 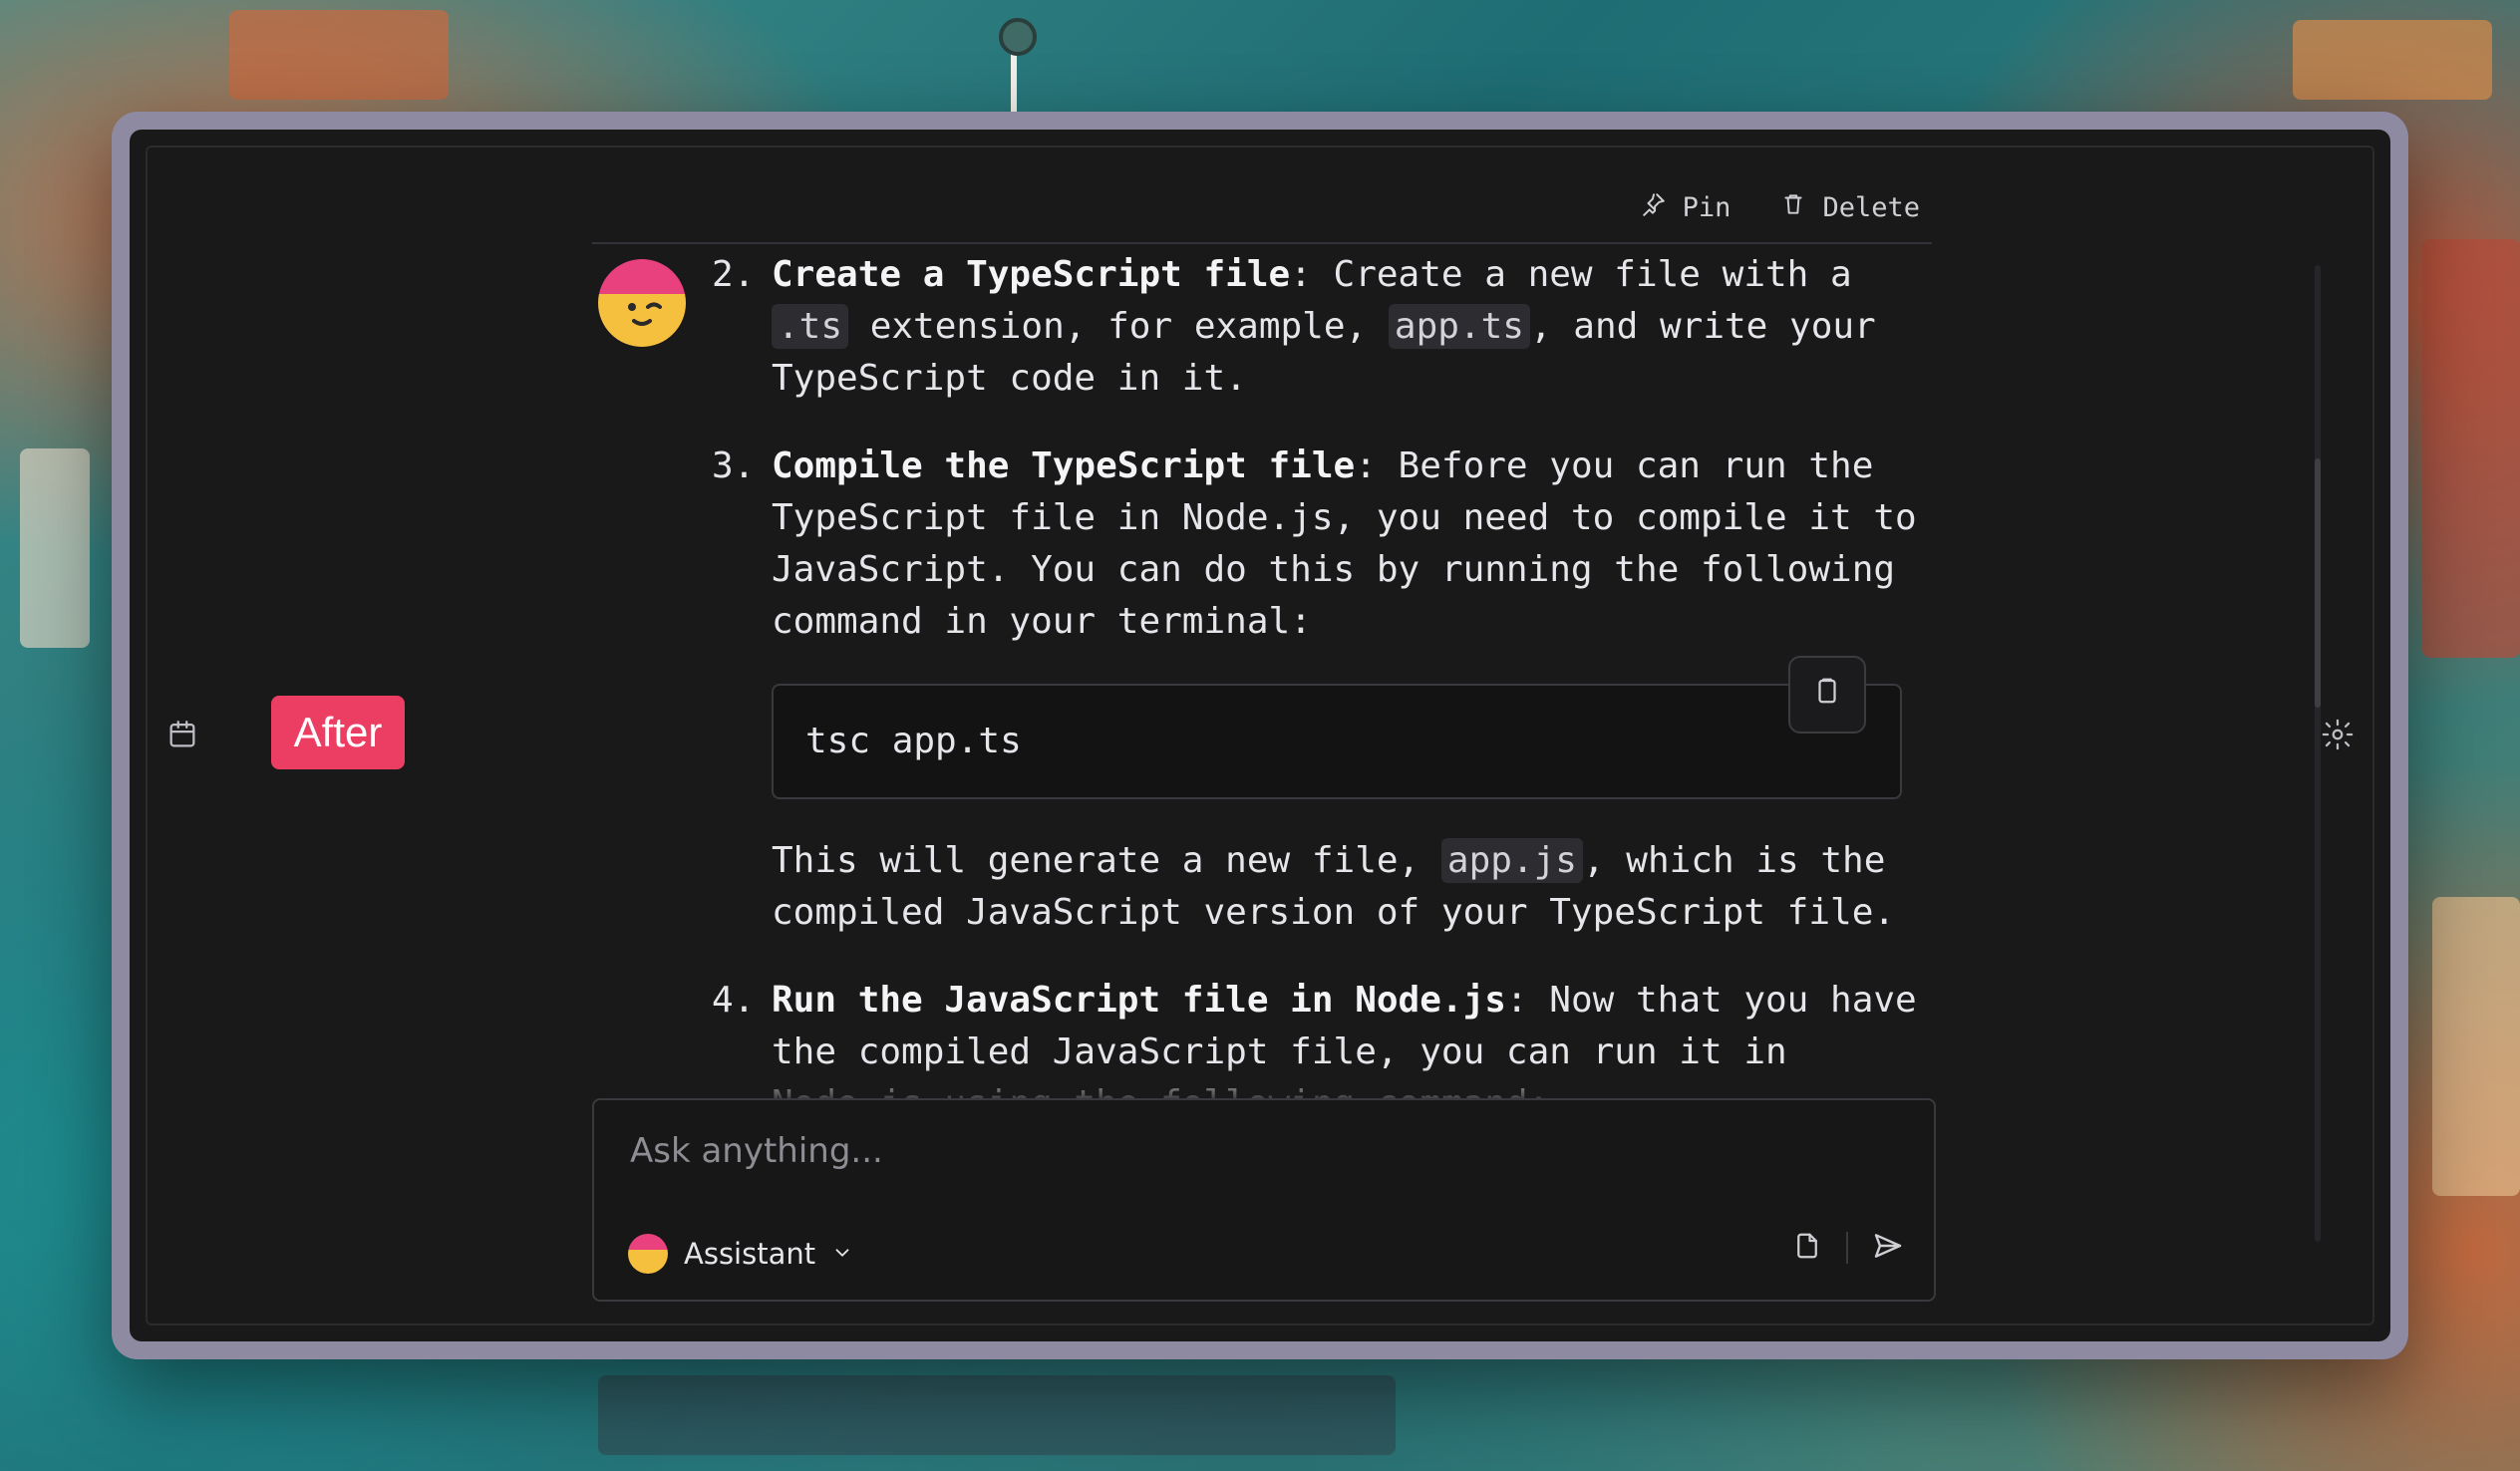 What do you see at coordinates (810, 326) in the screenshot?
I see `inline-code: .ts` at bounding box center [810, 326].